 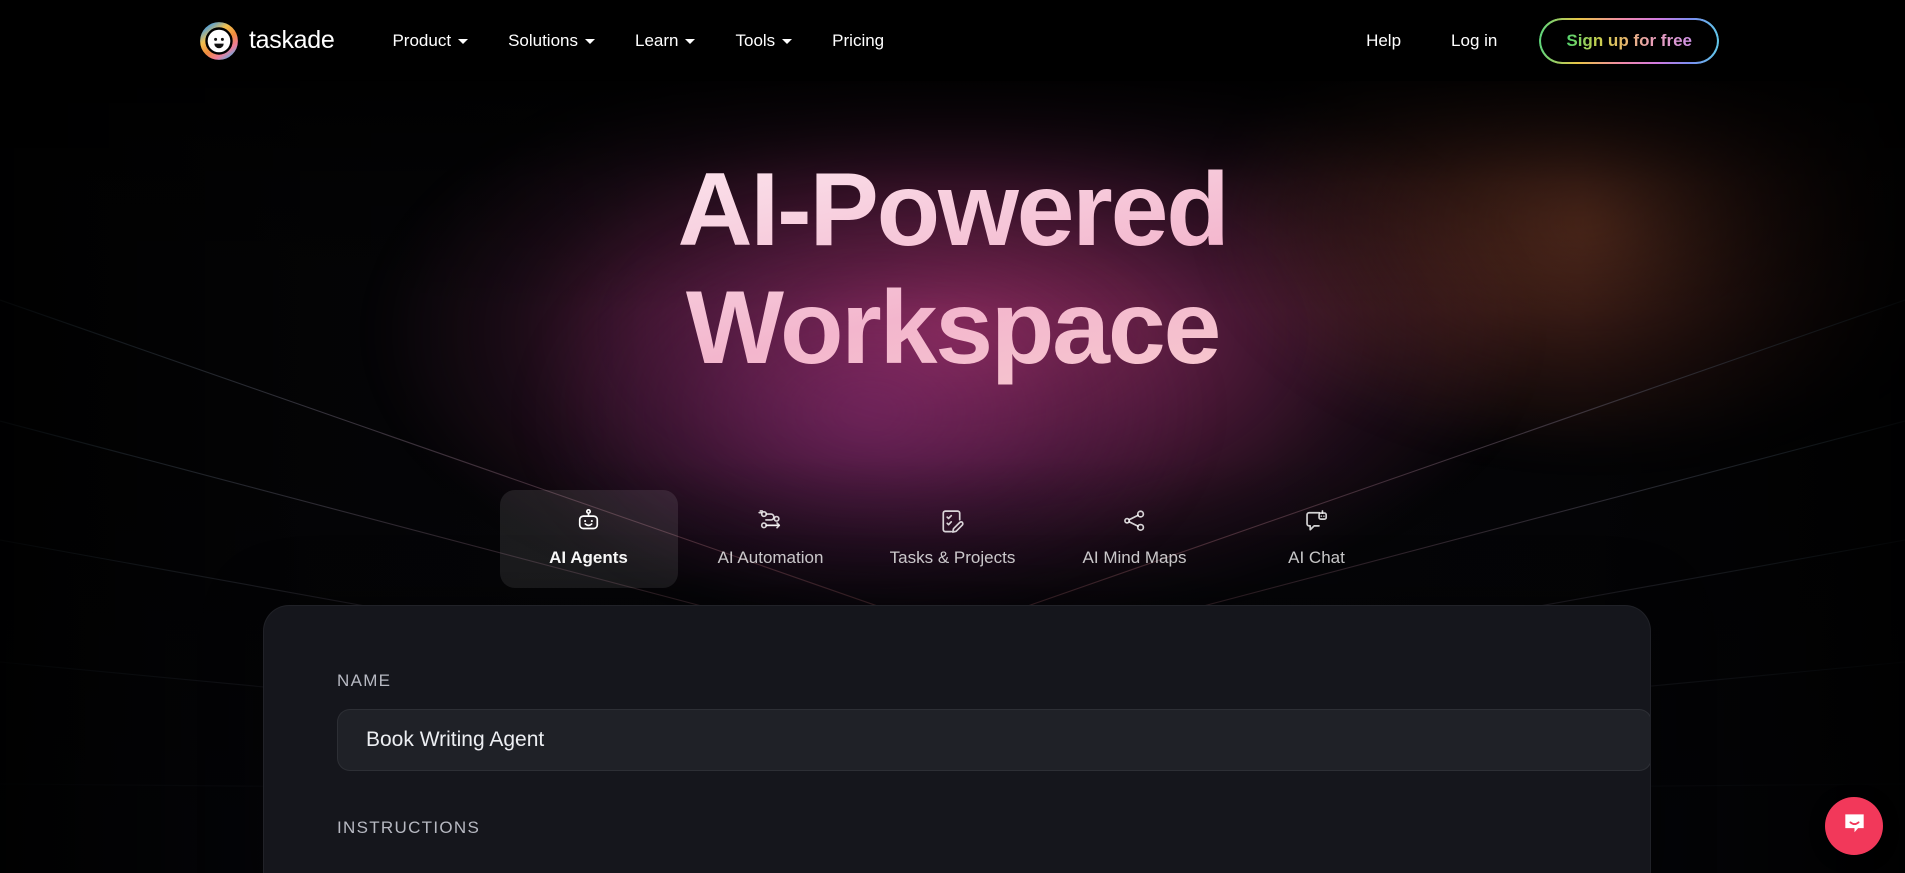 What do you see at coordinates (952, 521) in the screenshot?
I see `checklist-edit-icon` at bounding box center [952, 521].